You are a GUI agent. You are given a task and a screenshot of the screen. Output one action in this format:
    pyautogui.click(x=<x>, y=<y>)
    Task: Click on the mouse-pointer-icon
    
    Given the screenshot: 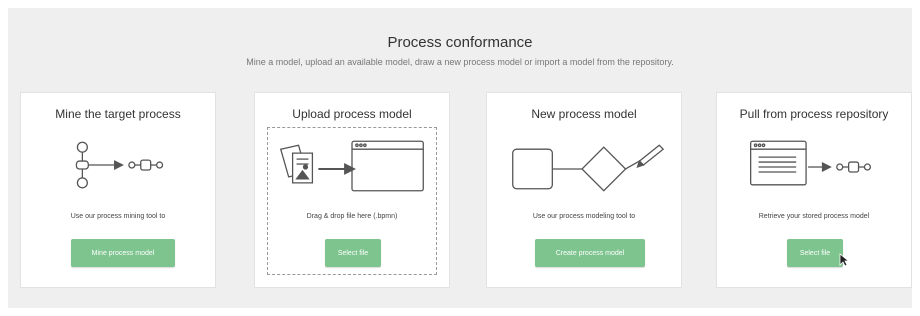 What is the action you would take?
    pyautogui.click(x=844, y=260)
    